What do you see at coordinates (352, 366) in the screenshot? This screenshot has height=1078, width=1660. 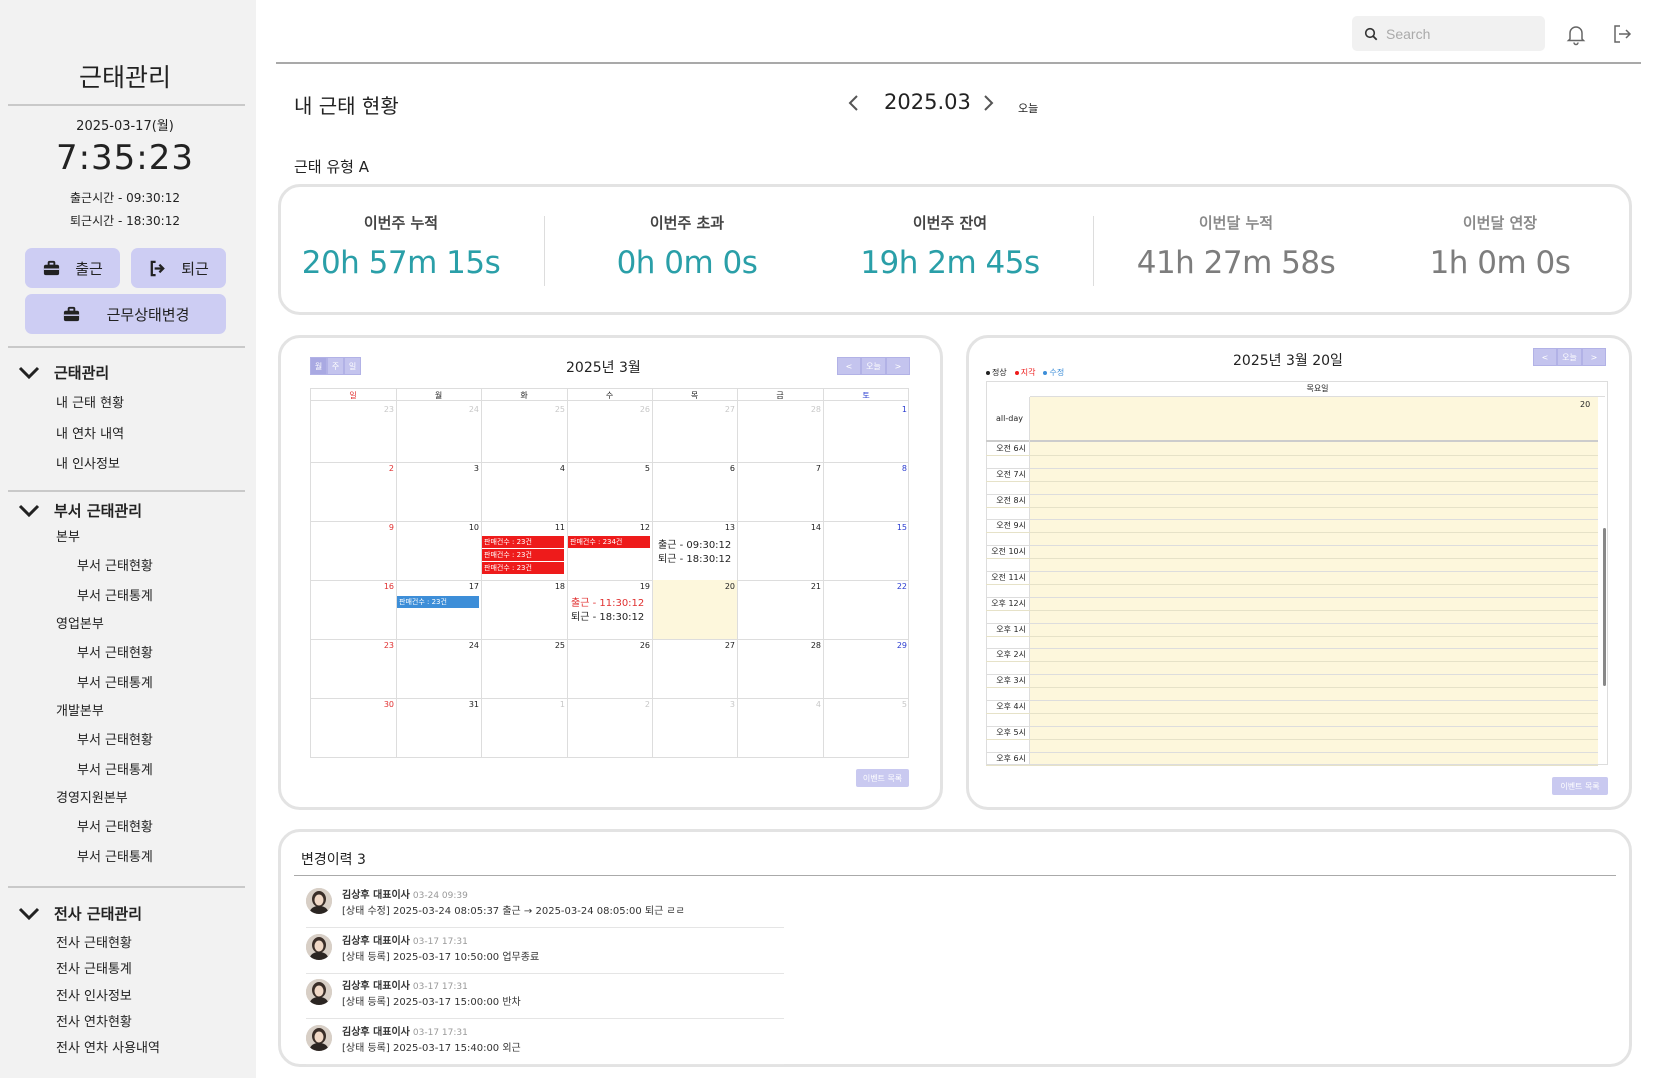 I see `view-day-button: 일` at bounding box center [352, 366].